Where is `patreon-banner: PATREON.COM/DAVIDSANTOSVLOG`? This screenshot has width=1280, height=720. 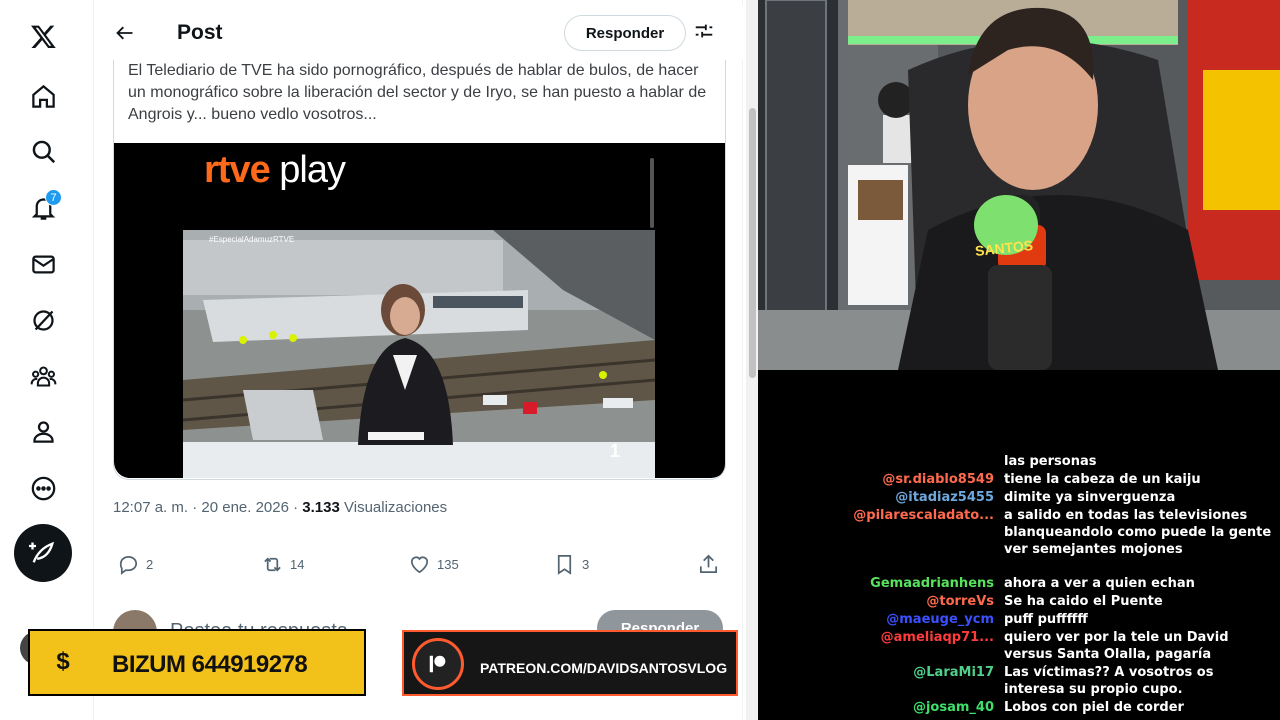 patreon-banner: PATREON.COM/DAVIDSANTOSVLOG is located at coordinates (570, 663).